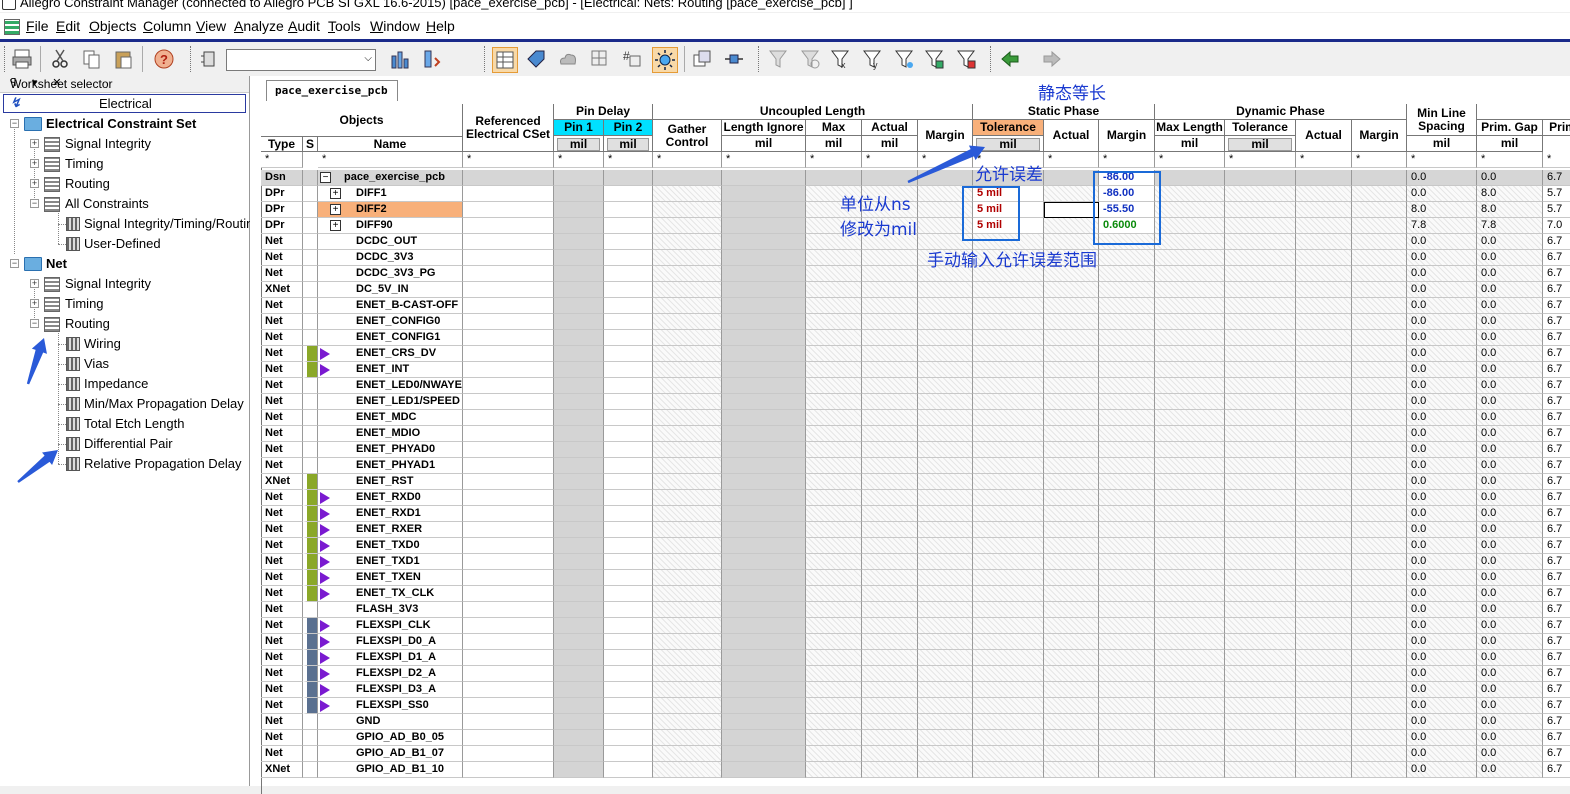  I want to click on cell-name: FLEXSPI_D2_A, so click(390, 674).